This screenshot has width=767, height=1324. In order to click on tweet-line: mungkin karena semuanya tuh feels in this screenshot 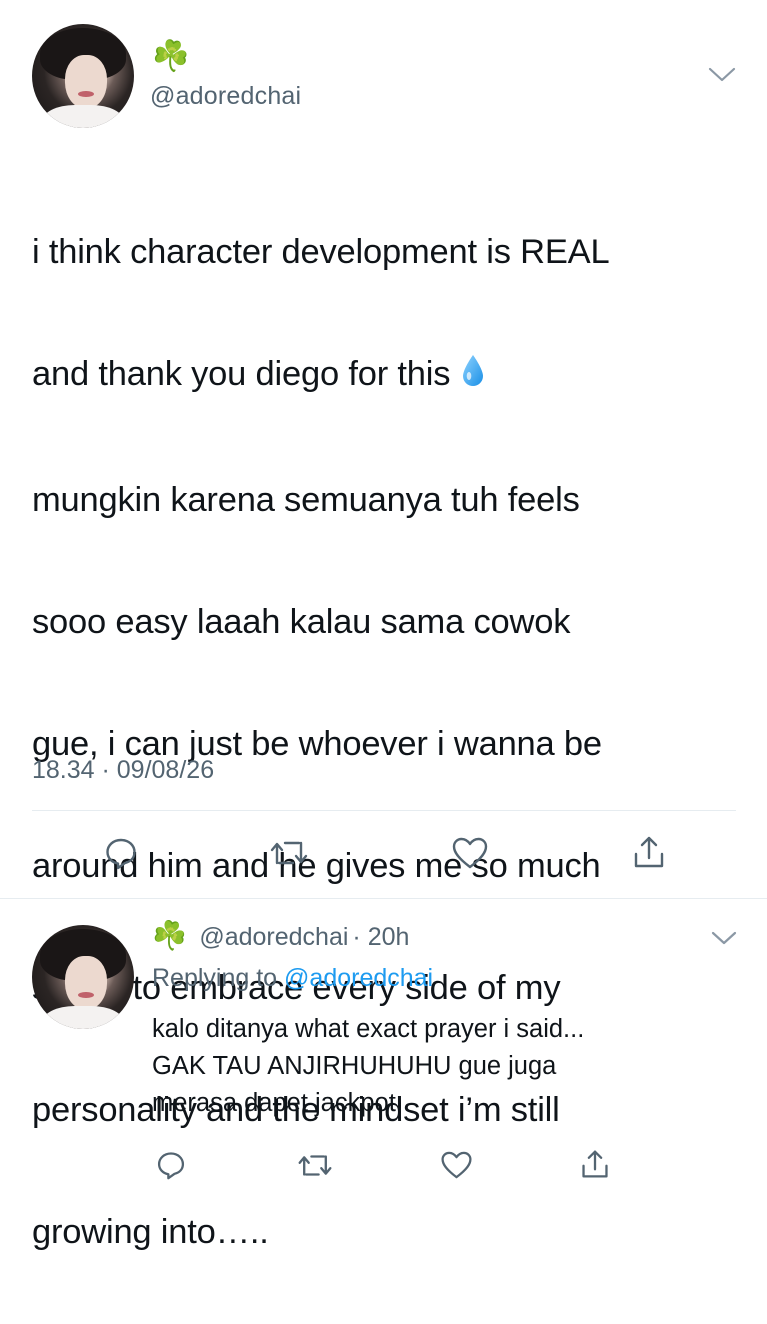, I will do `click(306, 500)`.